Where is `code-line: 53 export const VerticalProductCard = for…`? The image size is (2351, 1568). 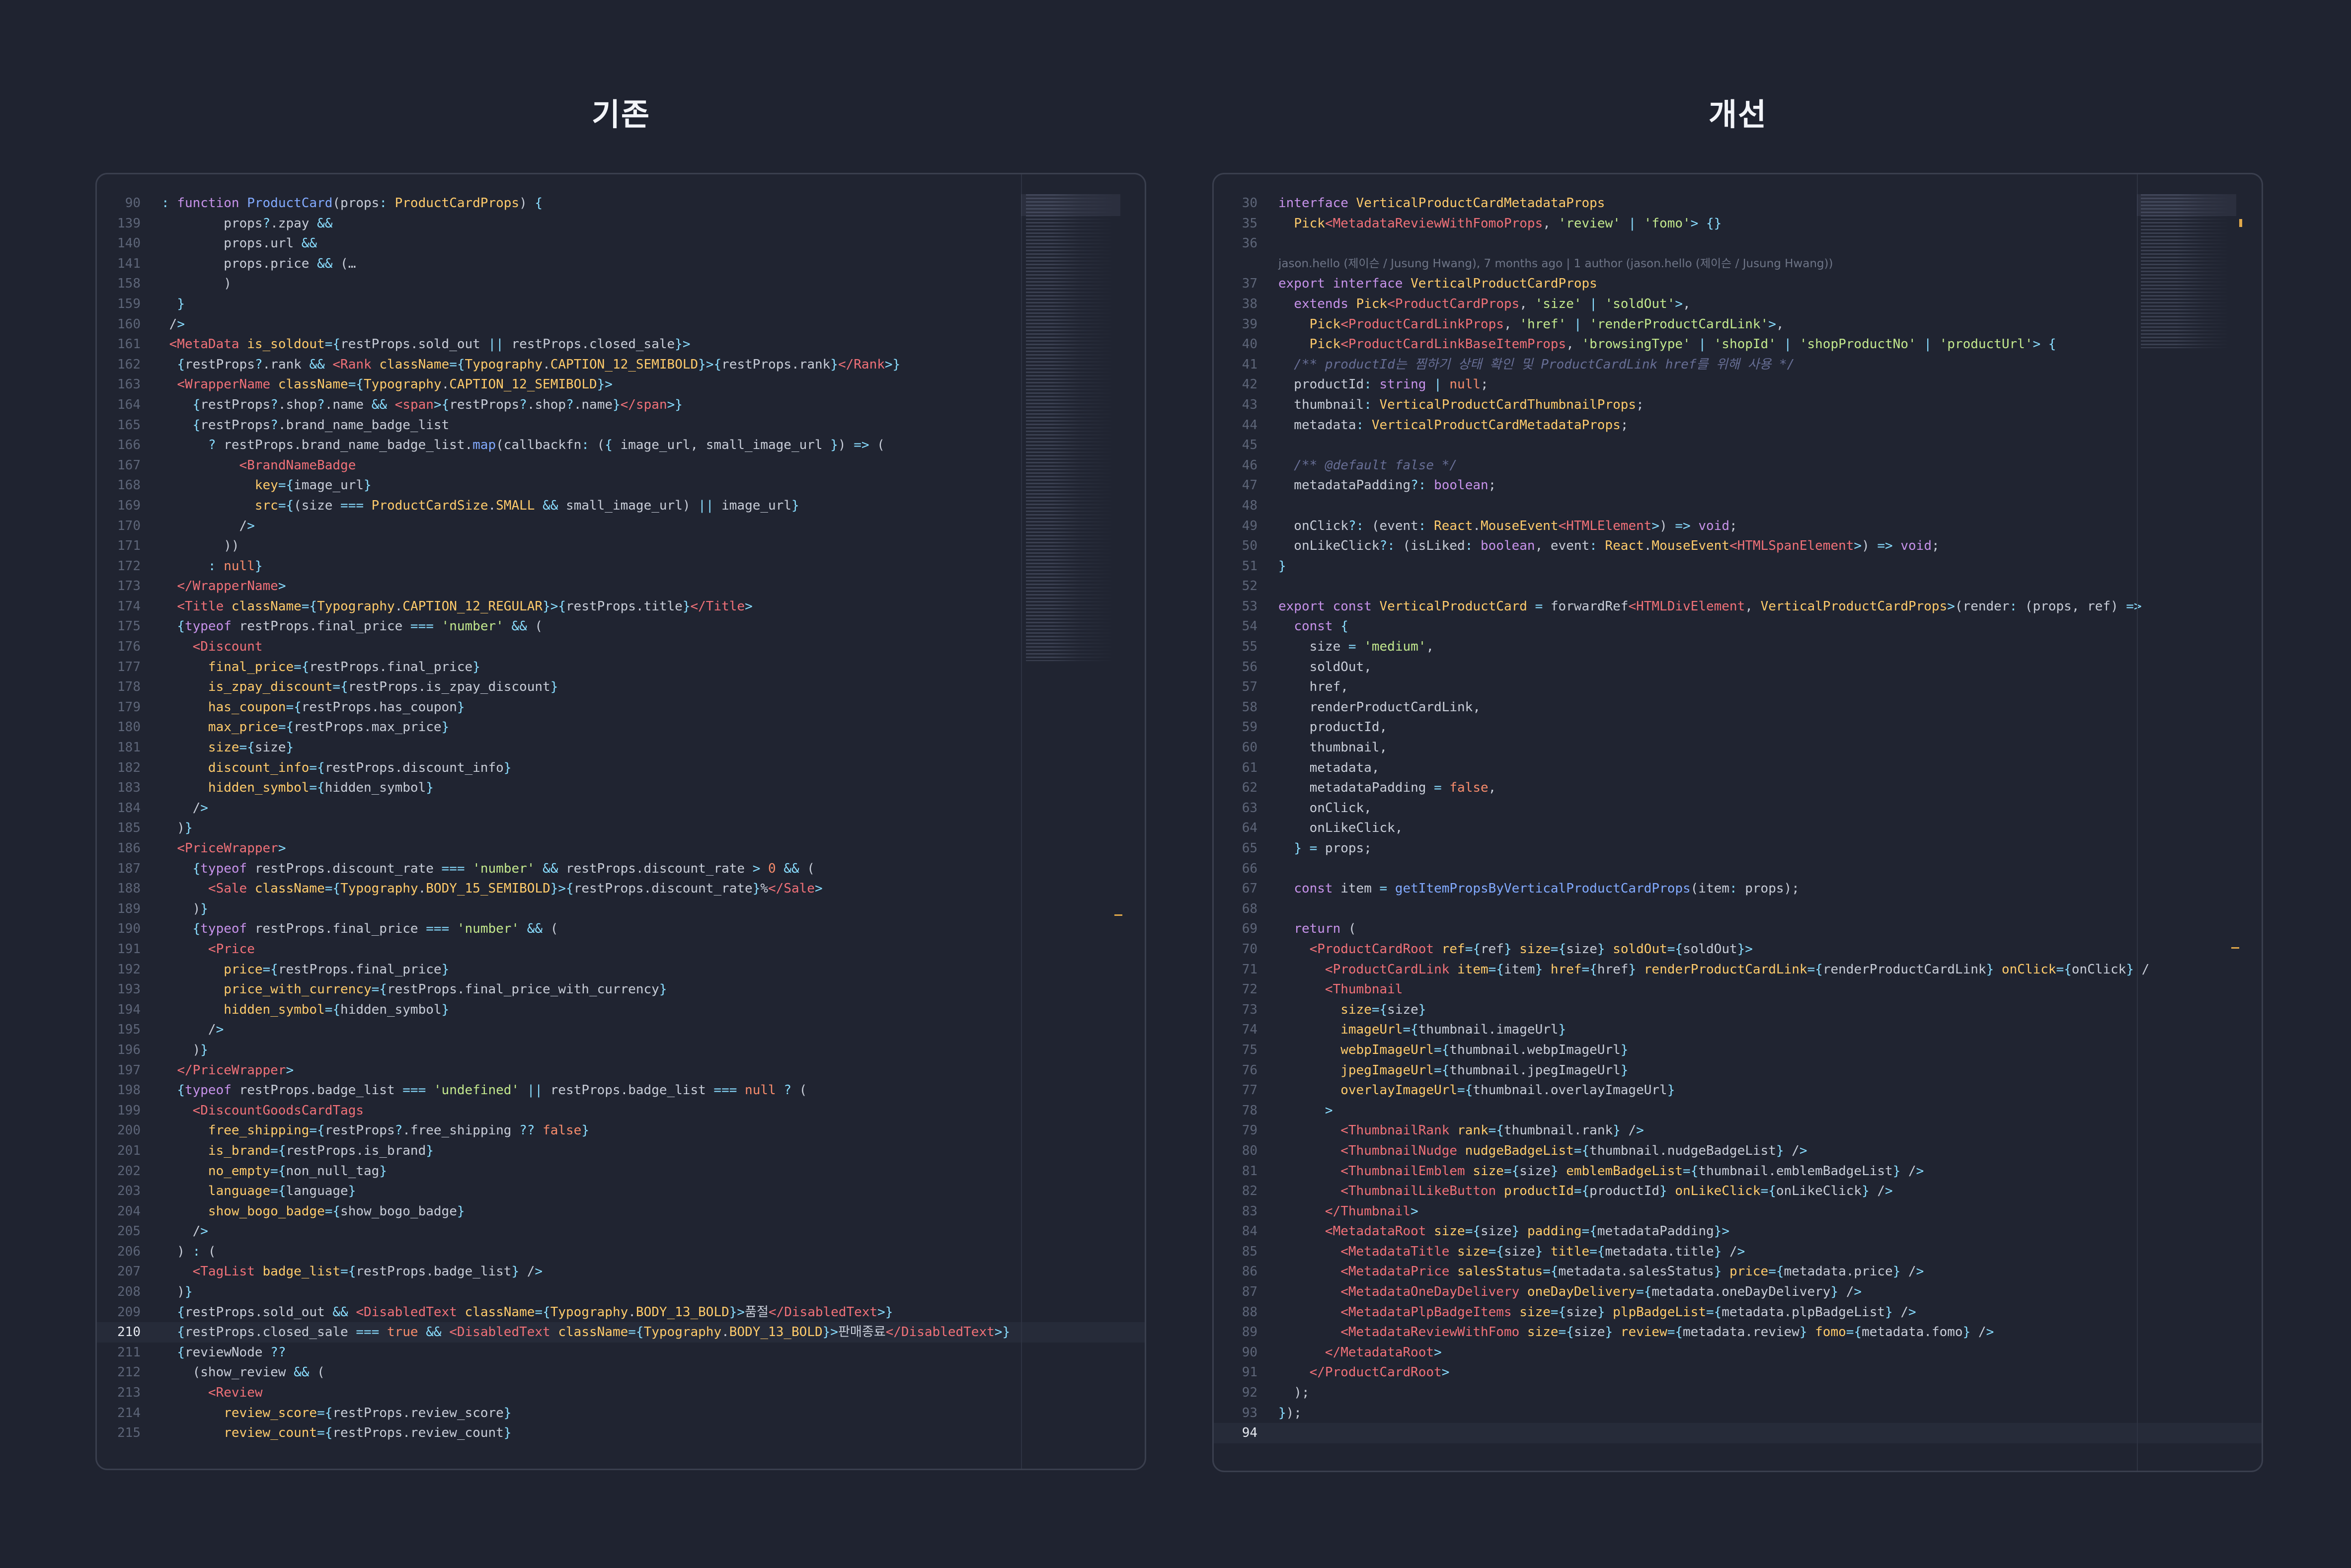 code-line: 53 export const VerticalProductCard = for… is located at coordinates (1738, 607).